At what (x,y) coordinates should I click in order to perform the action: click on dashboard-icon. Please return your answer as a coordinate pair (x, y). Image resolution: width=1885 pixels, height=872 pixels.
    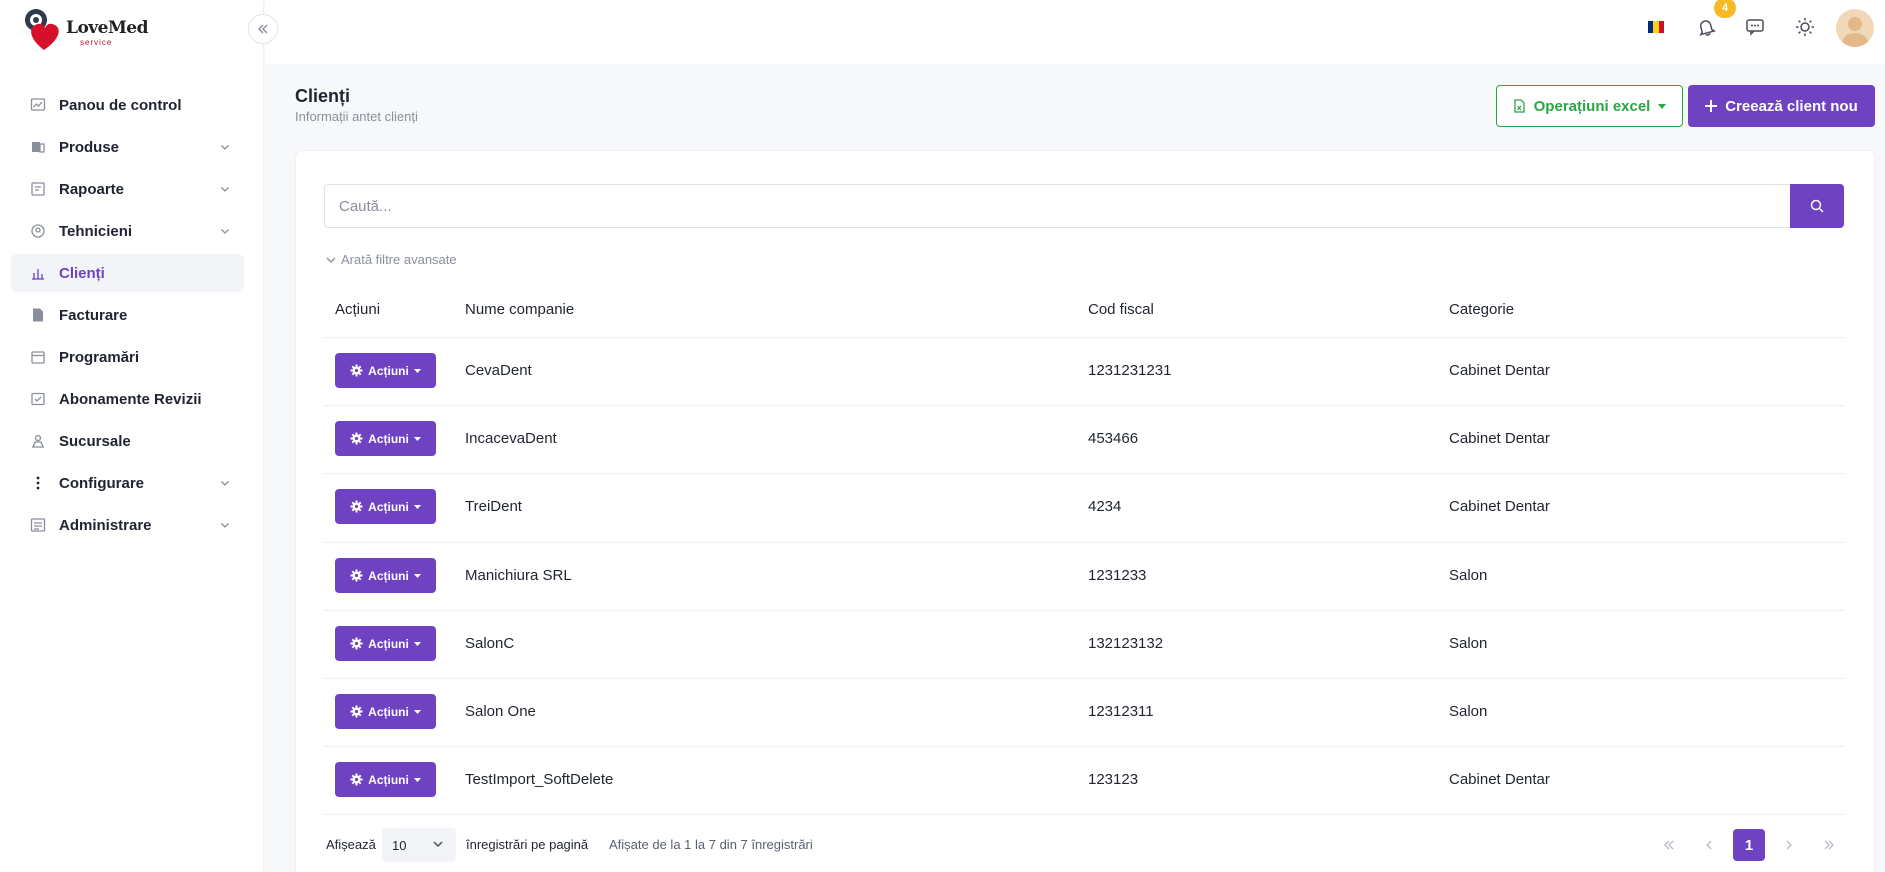
    Looking at the image, I should click on (38, 105).